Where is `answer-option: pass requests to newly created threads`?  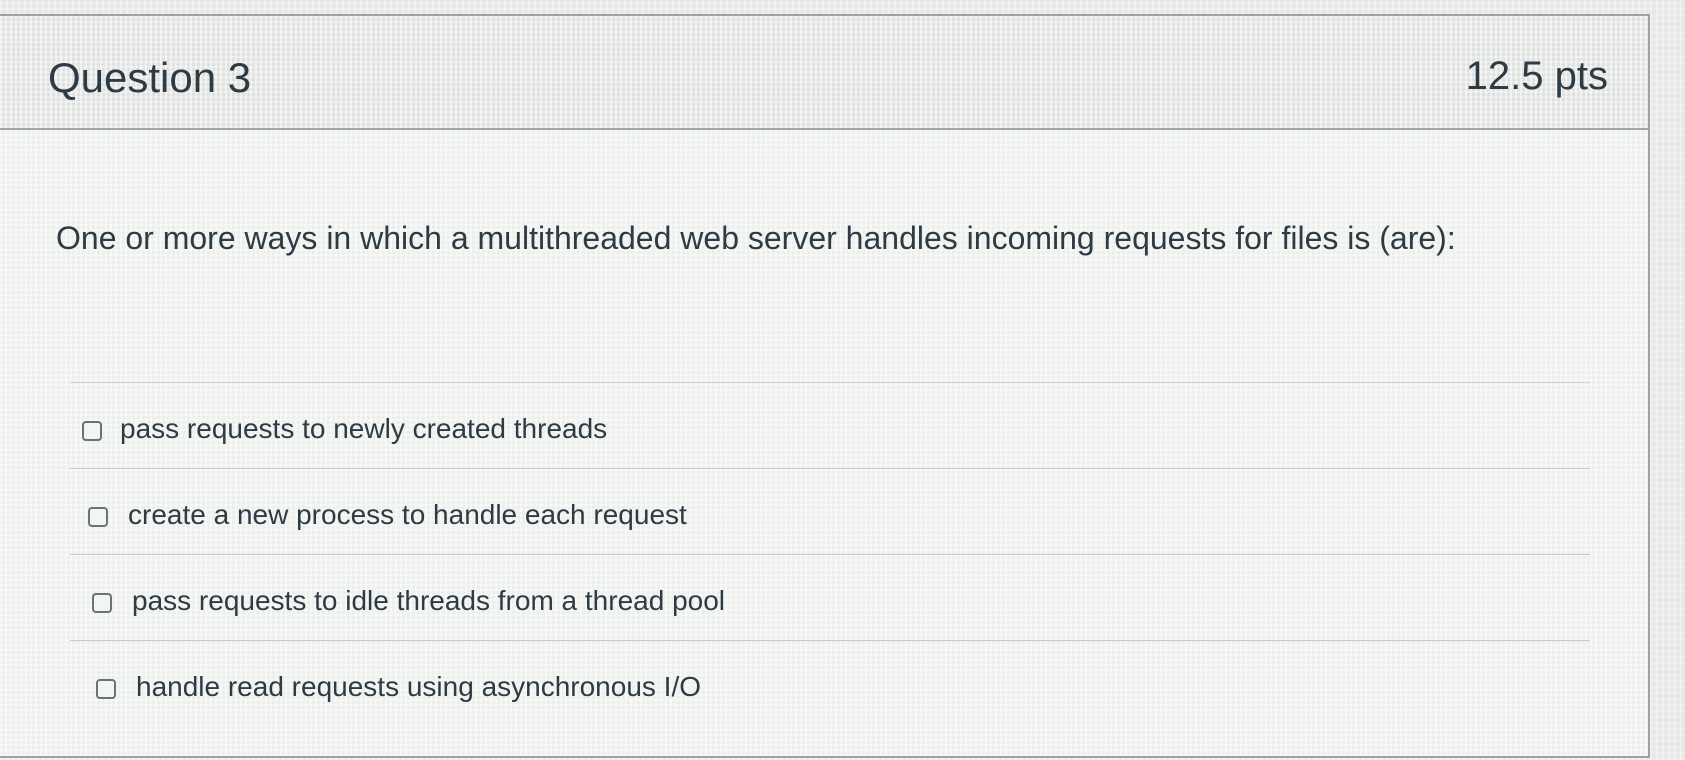 answer-option: pass requests to newly created threads is located at coordinates (830, 425).